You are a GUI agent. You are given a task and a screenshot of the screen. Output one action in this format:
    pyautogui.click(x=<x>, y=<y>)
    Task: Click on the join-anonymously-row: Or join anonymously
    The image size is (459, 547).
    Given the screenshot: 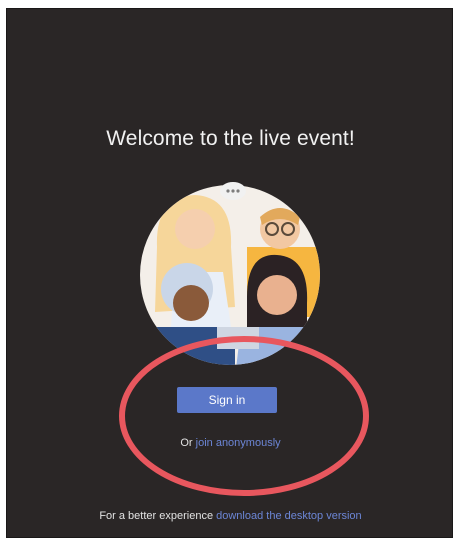 What is the action you would take?
    pyautogui.click(x=229, y=443)
    